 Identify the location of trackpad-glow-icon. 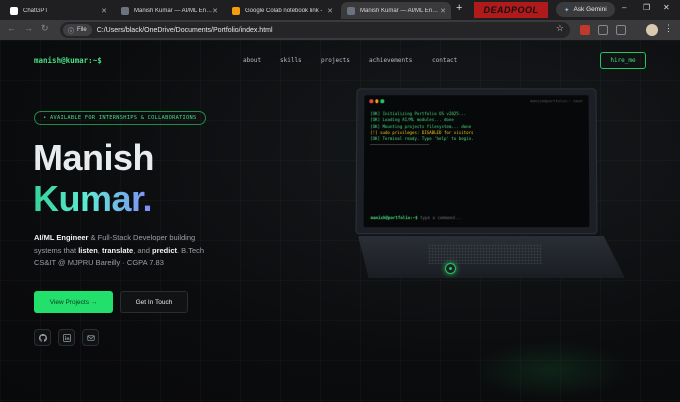
(450, 268).